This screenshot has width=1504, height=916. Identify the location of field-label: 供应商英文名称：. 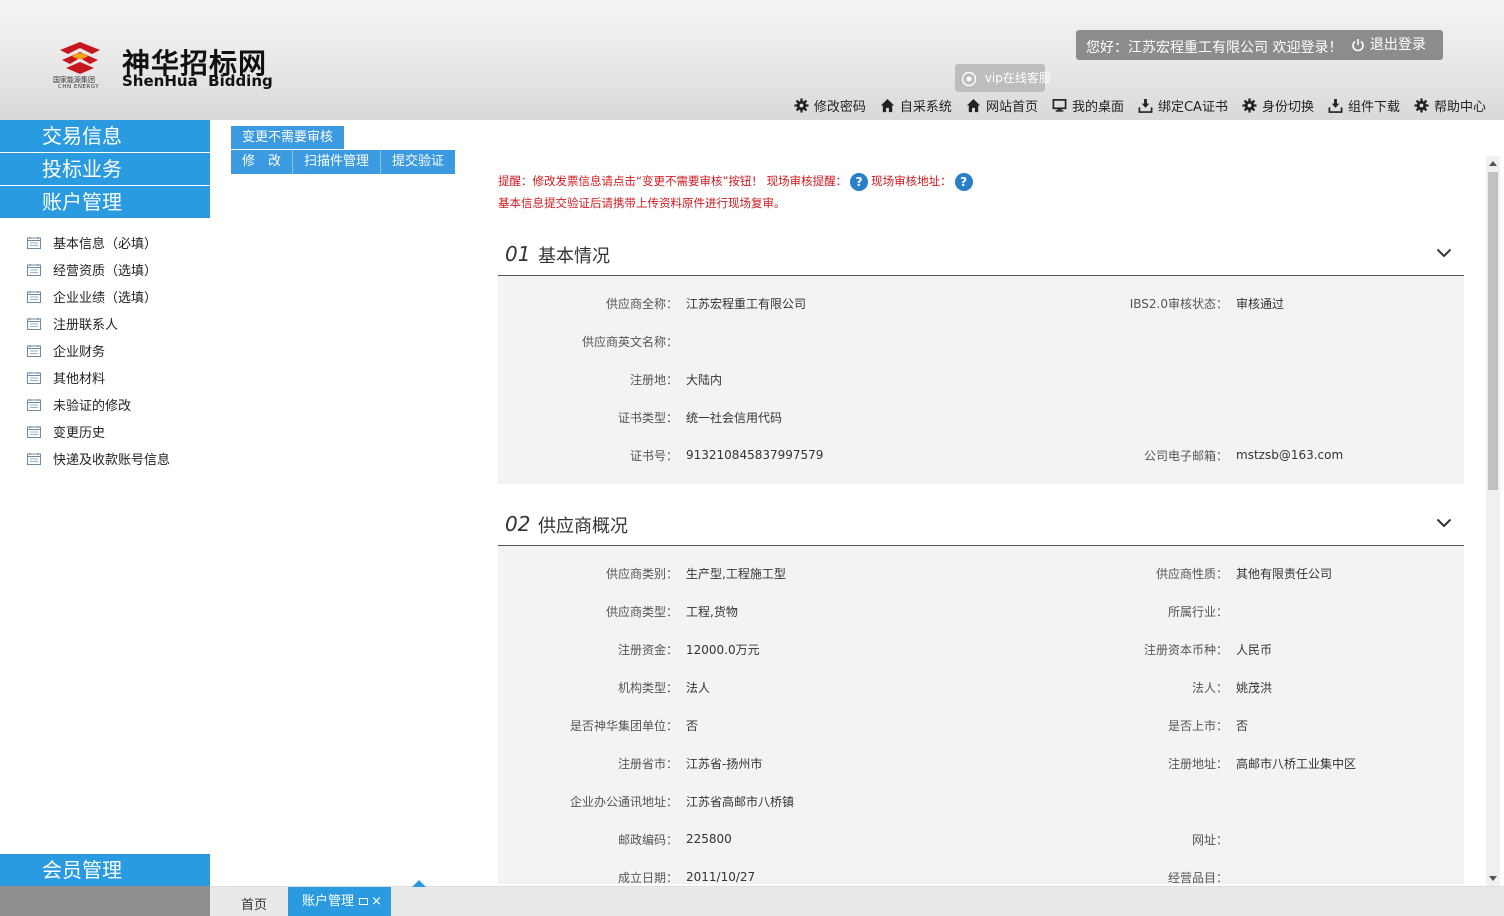
(629, 341).